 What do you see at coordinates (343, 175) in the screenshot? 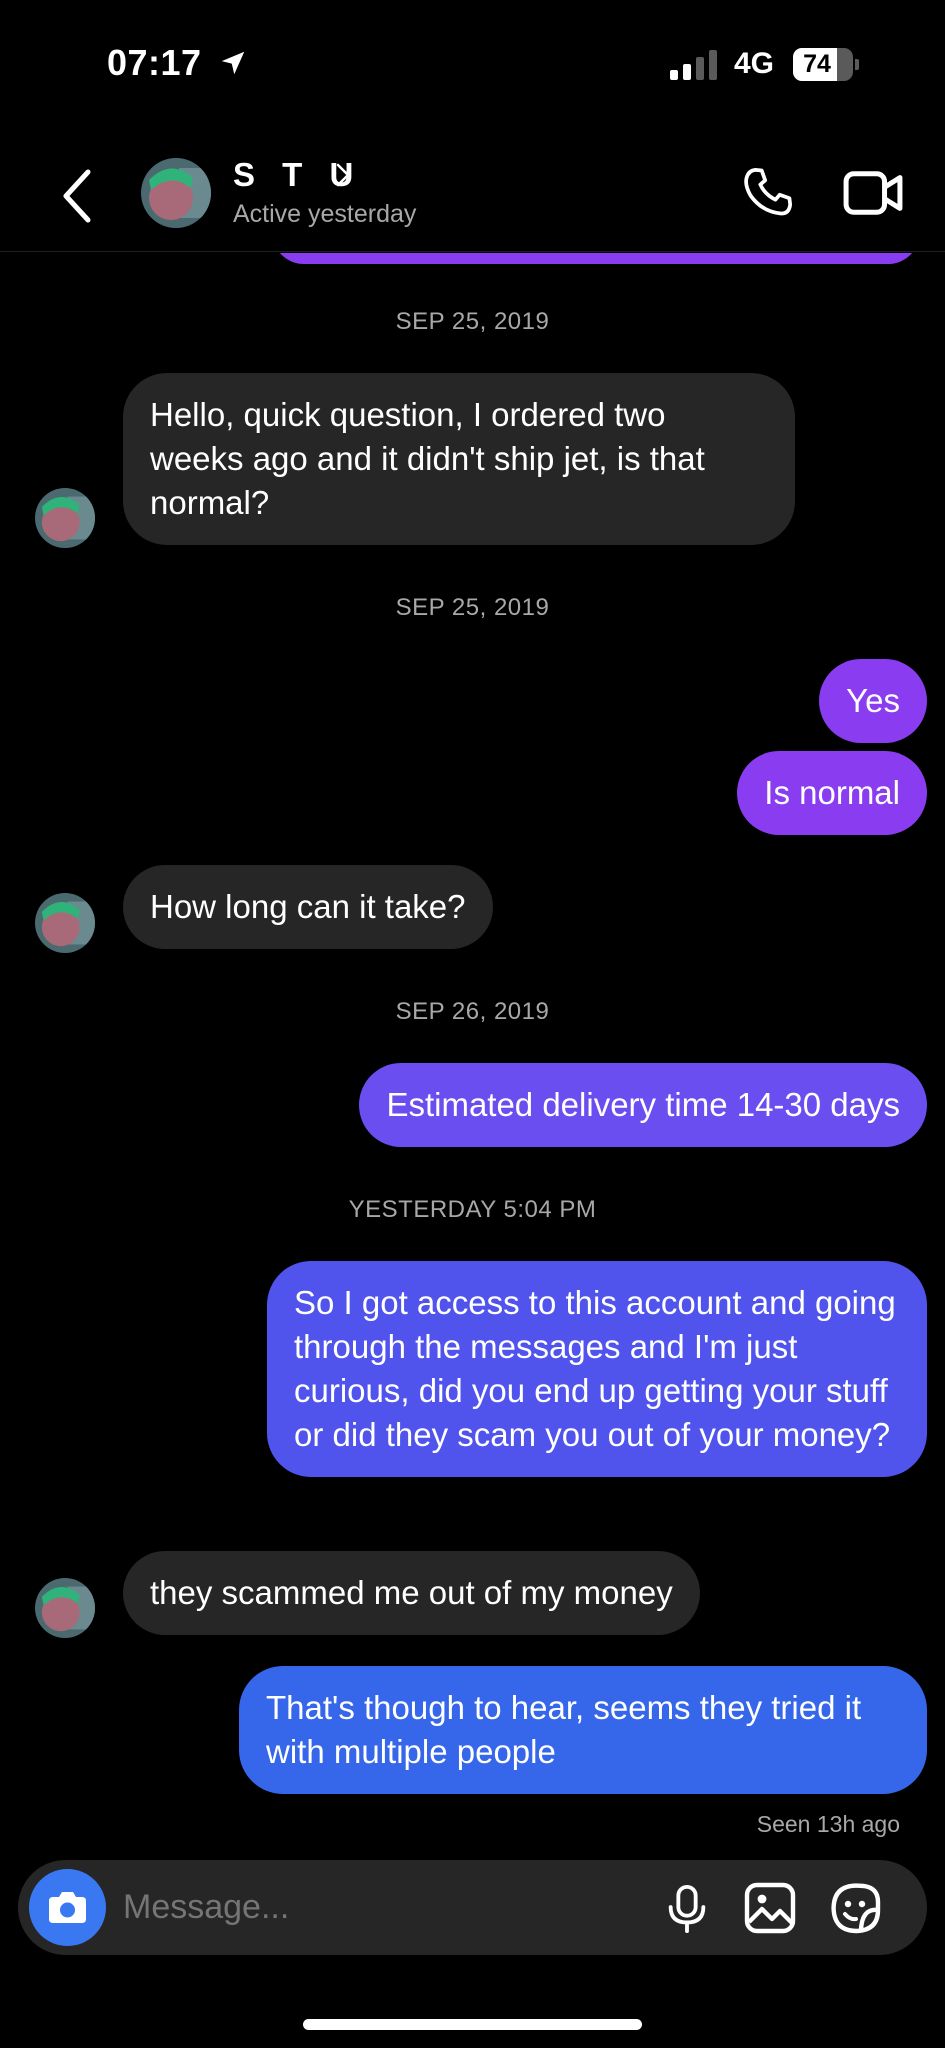
I see `chevron-right-icon` at bounding box center [343, 175].